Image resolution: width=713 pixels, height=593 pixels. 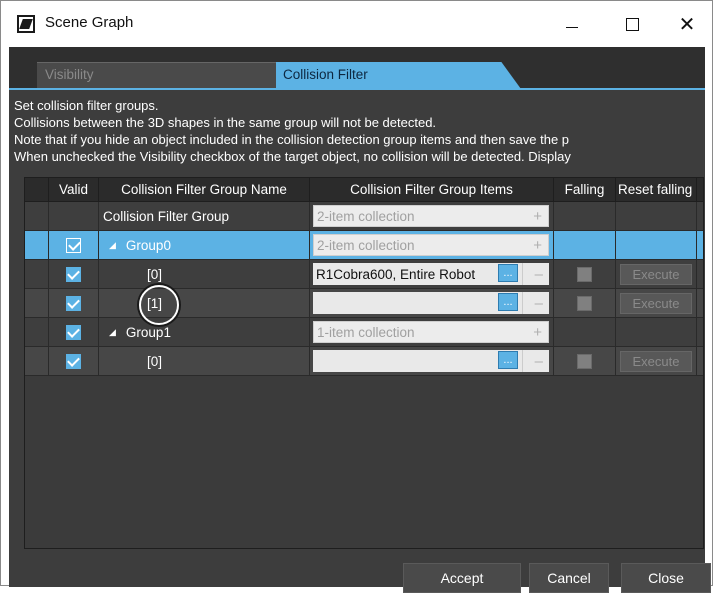 What do you see at coordinates (166, 216) in the screenshot?
I see `group-name: Collision Filter Group` at bounding box center [166, 216].